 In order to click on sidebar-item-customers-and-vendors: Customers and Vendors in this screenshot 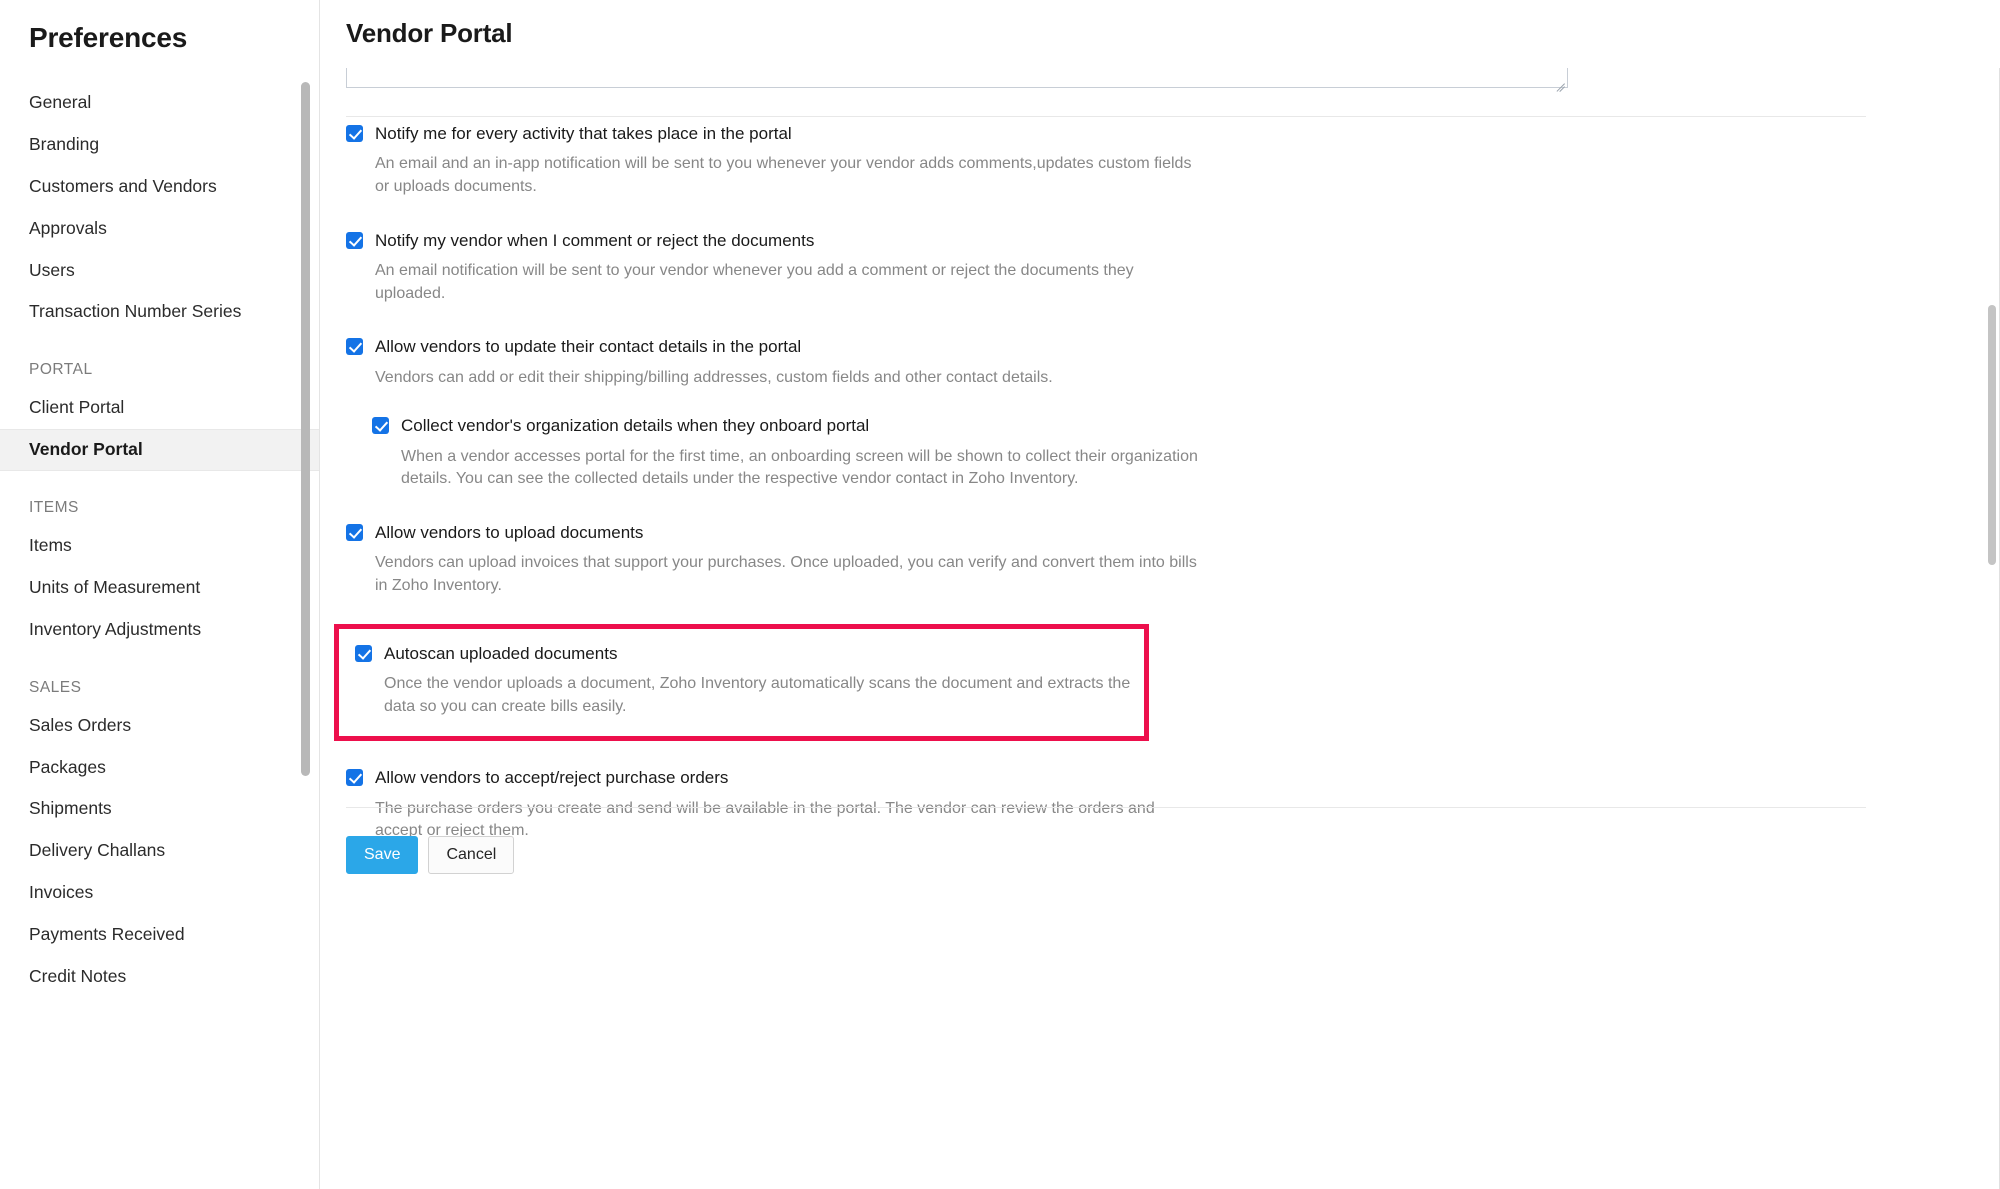, I will do `click(159, 187)`.